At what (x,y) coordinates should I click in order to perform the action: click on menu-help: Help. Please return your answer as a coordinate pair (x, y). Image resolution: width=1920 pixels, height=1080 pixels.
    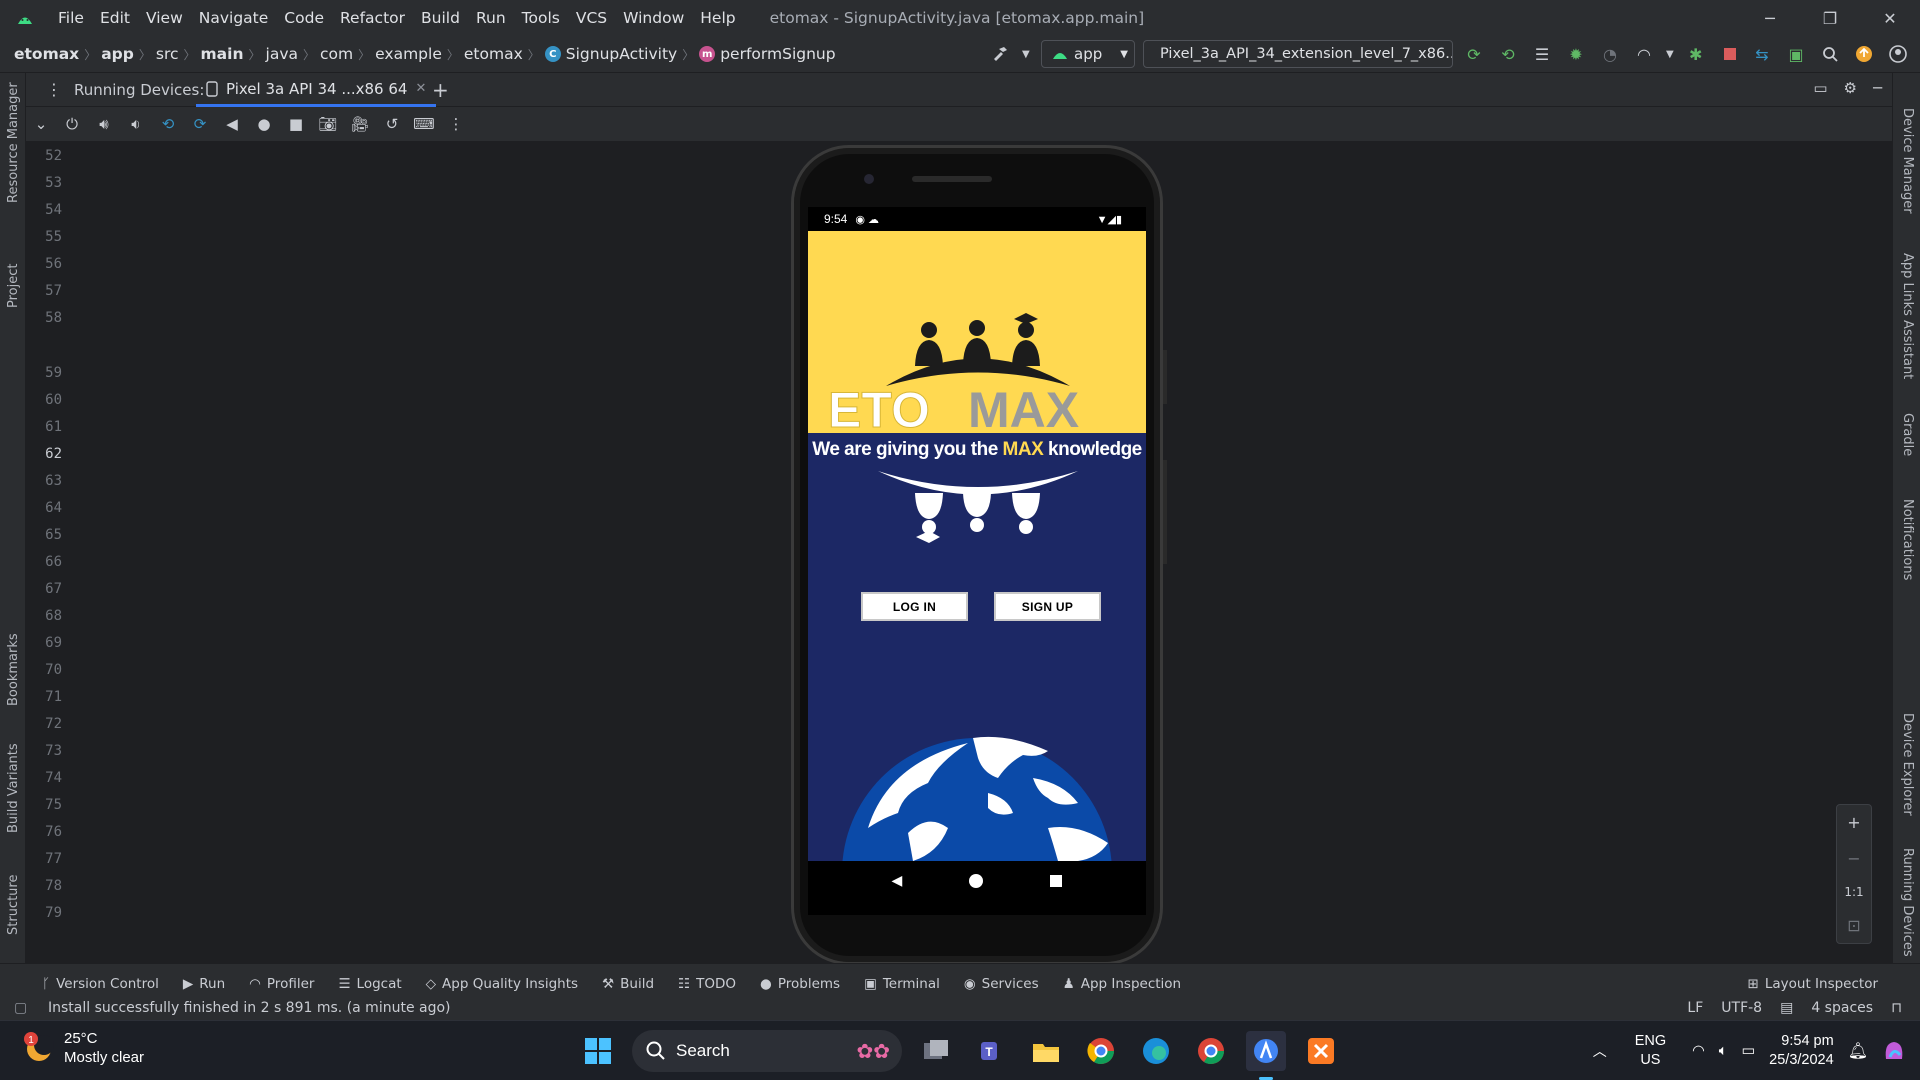
    Looking at the image, I should click on (717, 18).